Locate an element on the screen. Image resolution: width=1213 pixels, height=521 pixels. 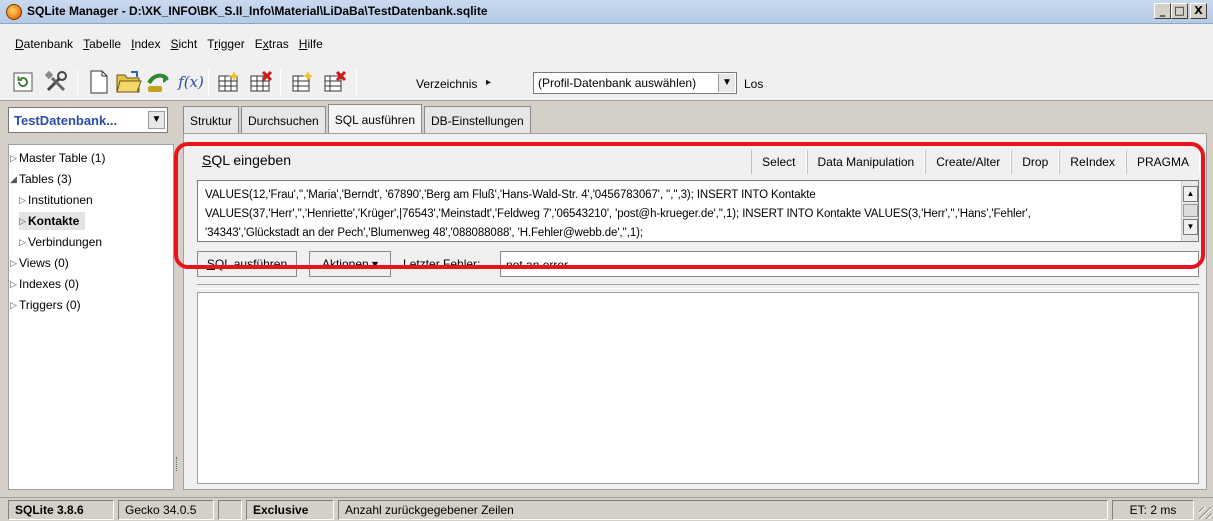
close-button: X is located at coordinates (1198, 11).